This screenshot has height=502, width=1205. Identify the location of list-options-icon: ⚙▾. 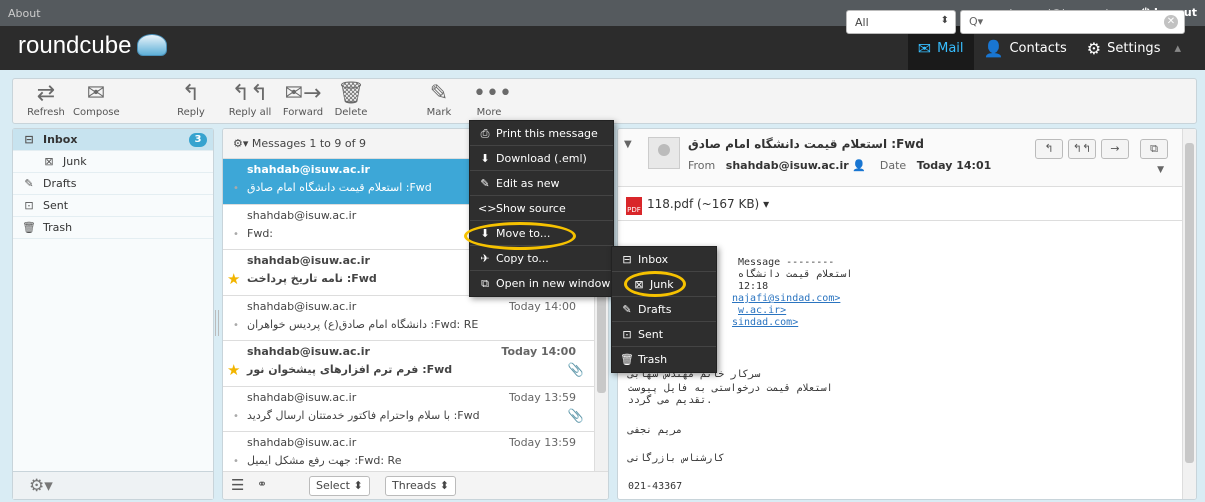
(240, 143).